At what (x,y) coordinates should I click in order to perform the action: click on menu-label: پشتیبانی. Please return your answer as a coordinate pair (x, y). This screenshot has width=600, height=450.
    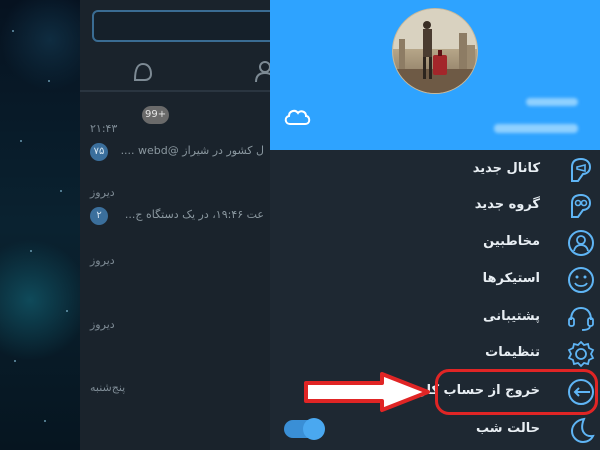
    Looking at the image, I should click on (511, 316).